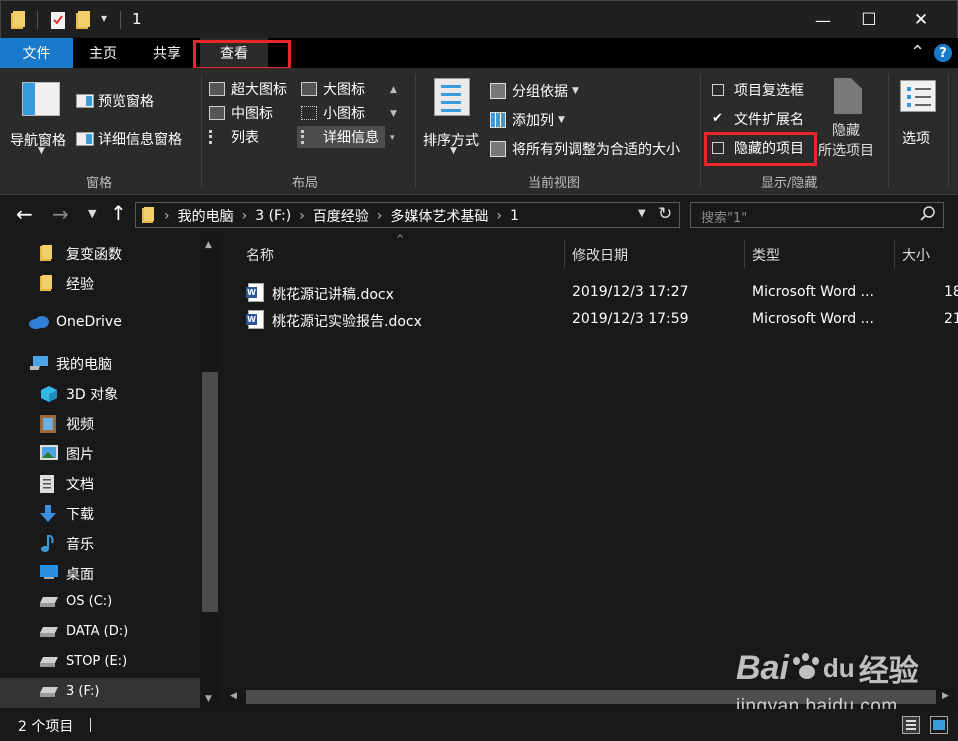 The height and width of the screenshot is (741, 958). What do you see at coordinates (642, 213) in the screenshot?
I see `address-dropdown-icon: ▼` at bounding box center [642, 213].